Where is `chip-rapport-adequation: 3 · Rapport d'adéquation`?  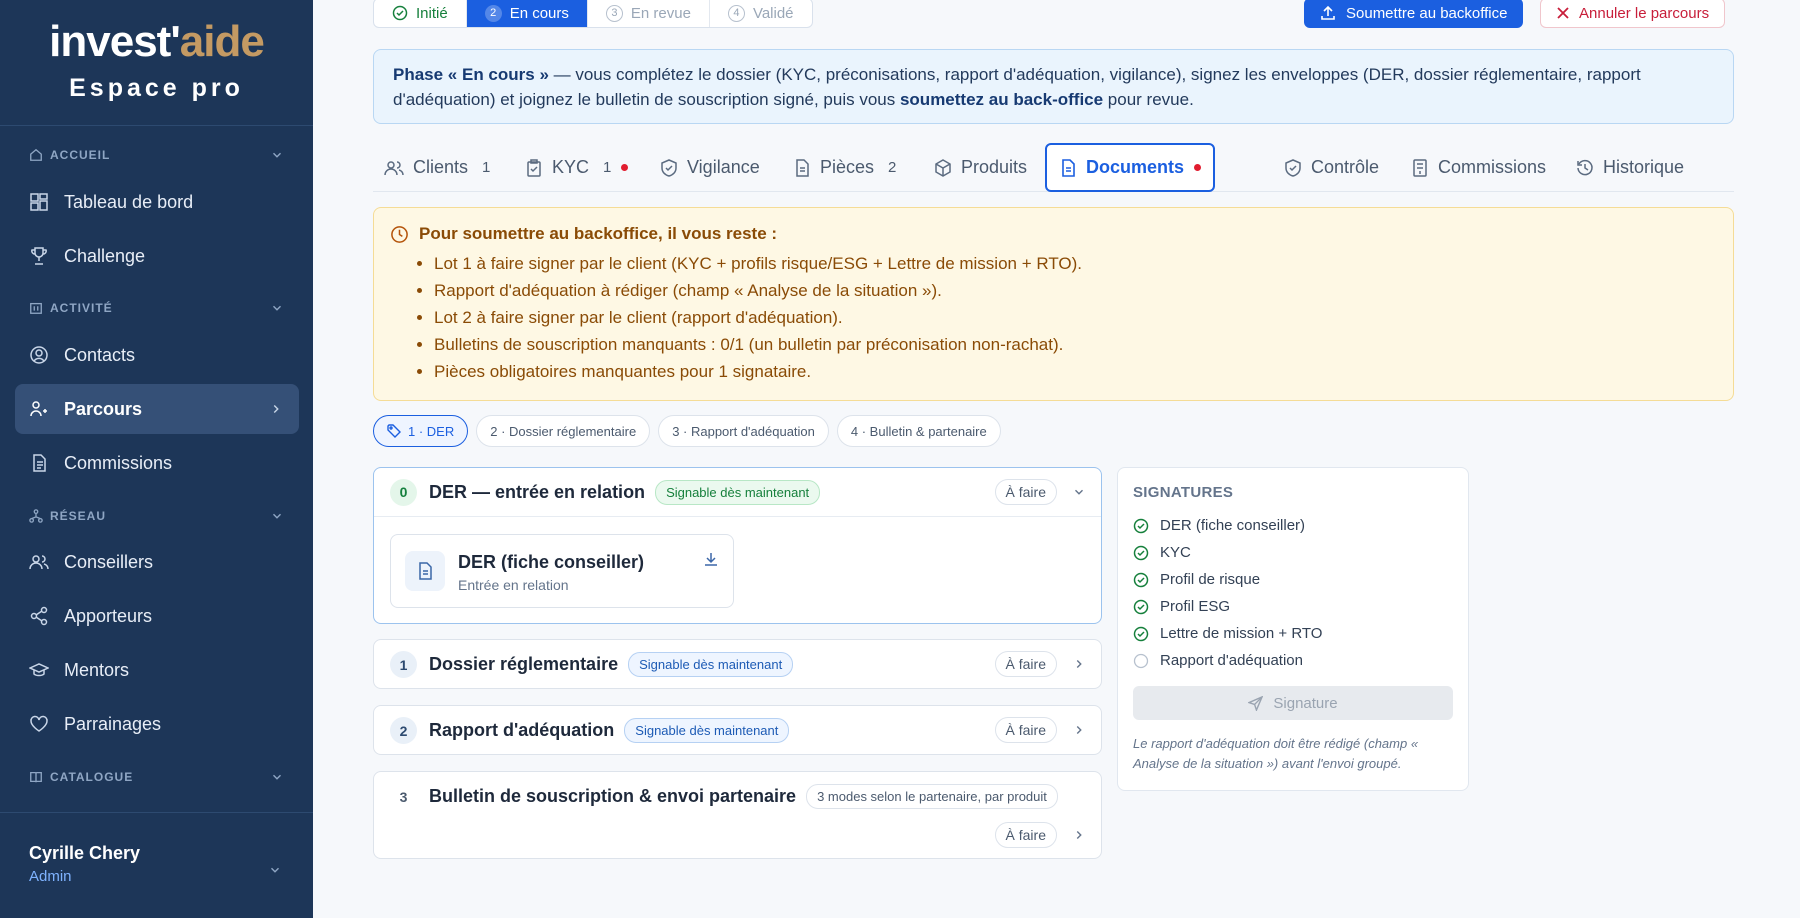
chip-rapport-adequation: 3 · Rapport d'adéquation is located at coordinates (743, 431).